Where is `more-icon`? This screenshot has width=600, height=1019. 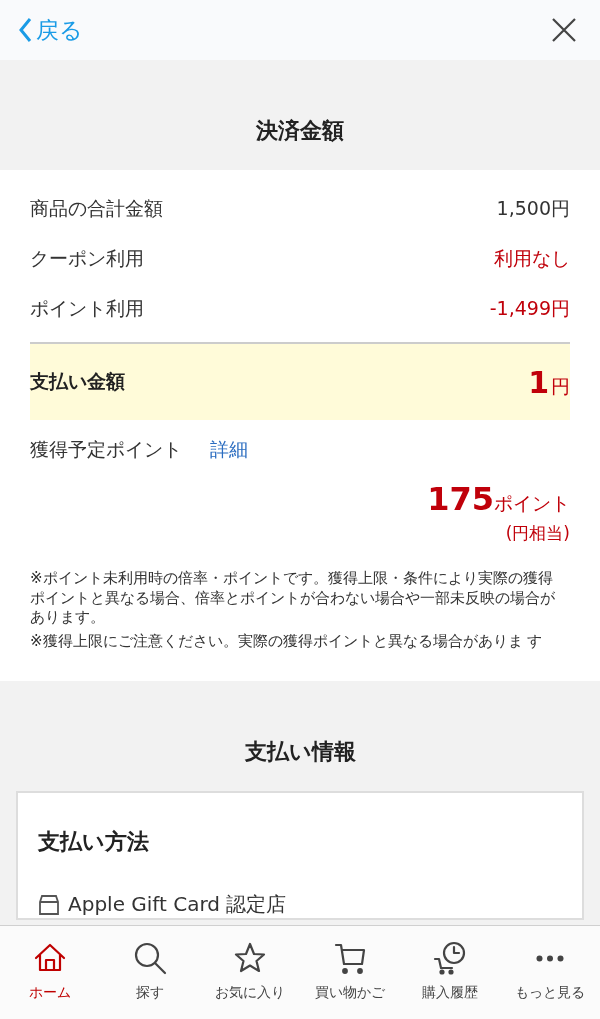
more-icon is located at coordinates (550, 958).